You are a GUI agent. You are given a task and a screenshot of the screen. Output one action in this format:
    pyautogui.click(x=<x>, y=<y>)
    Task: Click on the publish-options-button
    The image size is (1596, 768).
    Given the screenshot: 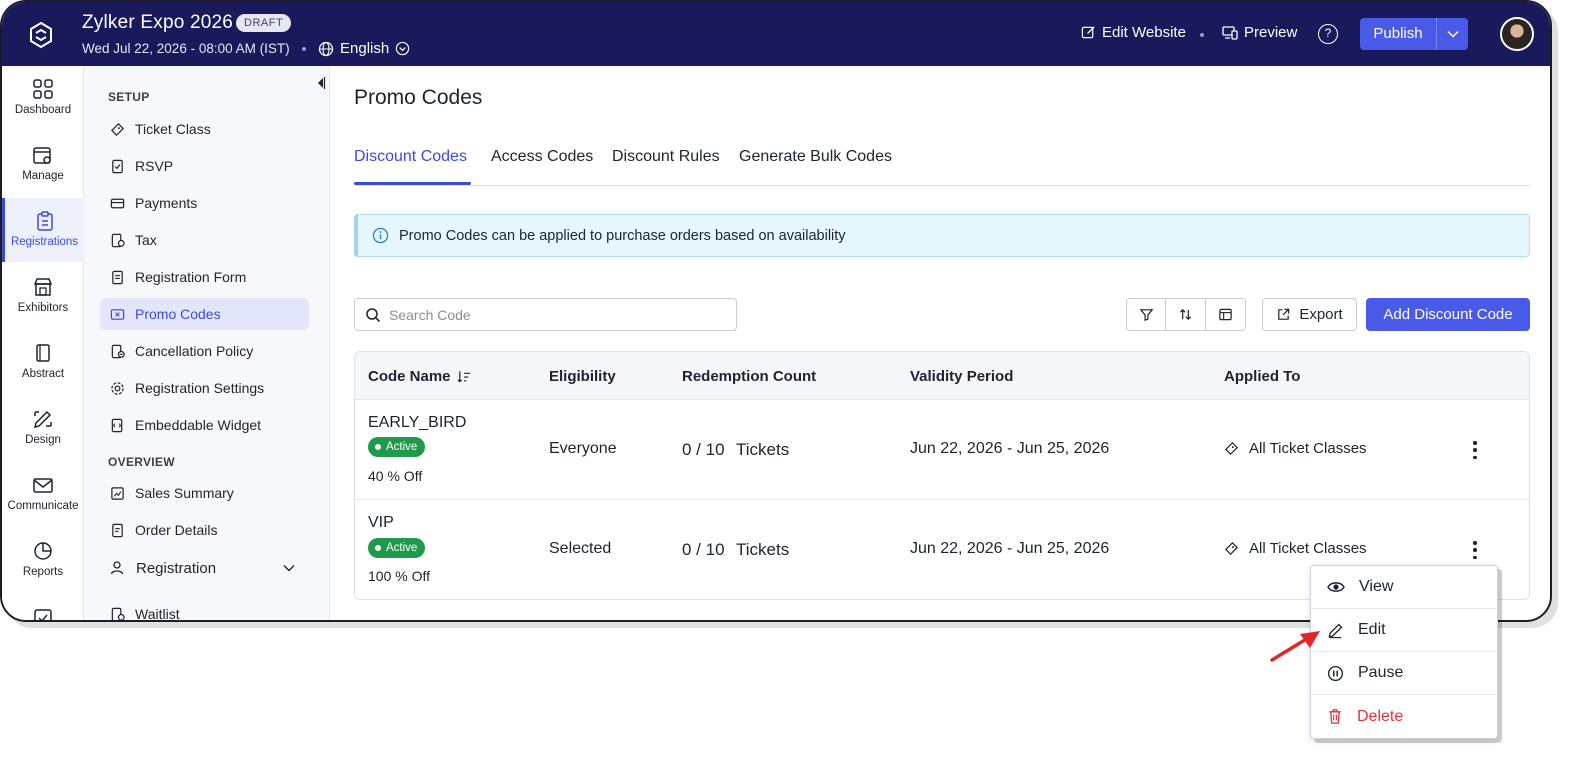 What is the action you would take?
    pyautogui.click(x=1452, y=34)
    